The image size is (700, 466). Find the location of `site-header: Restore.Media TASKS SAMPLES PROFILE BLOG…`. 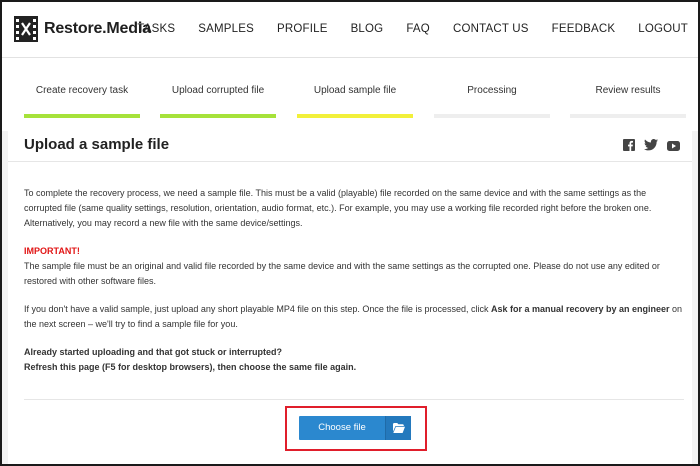

site-header: Restore.Media TASKS SAMPLES PROFILE BLOG… is located at coordinates (350, 30).